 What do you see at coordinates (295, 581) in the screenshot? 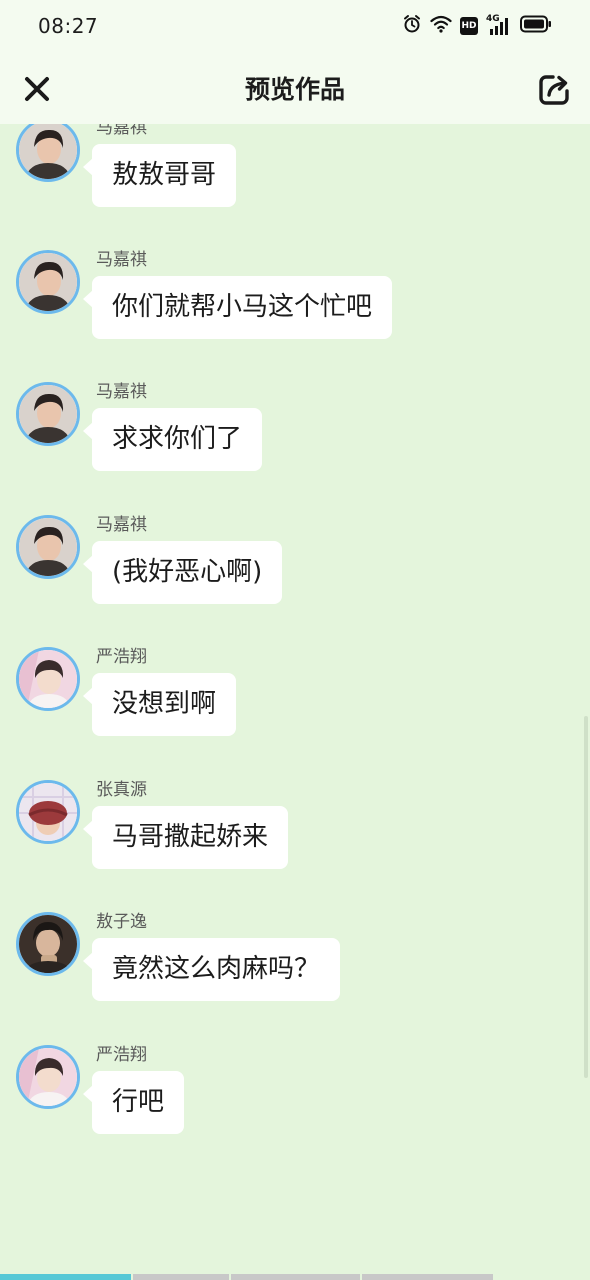
I see `chat-message: 马嘉祺 (我好恶心啊)` at bounding box center [295, 581].